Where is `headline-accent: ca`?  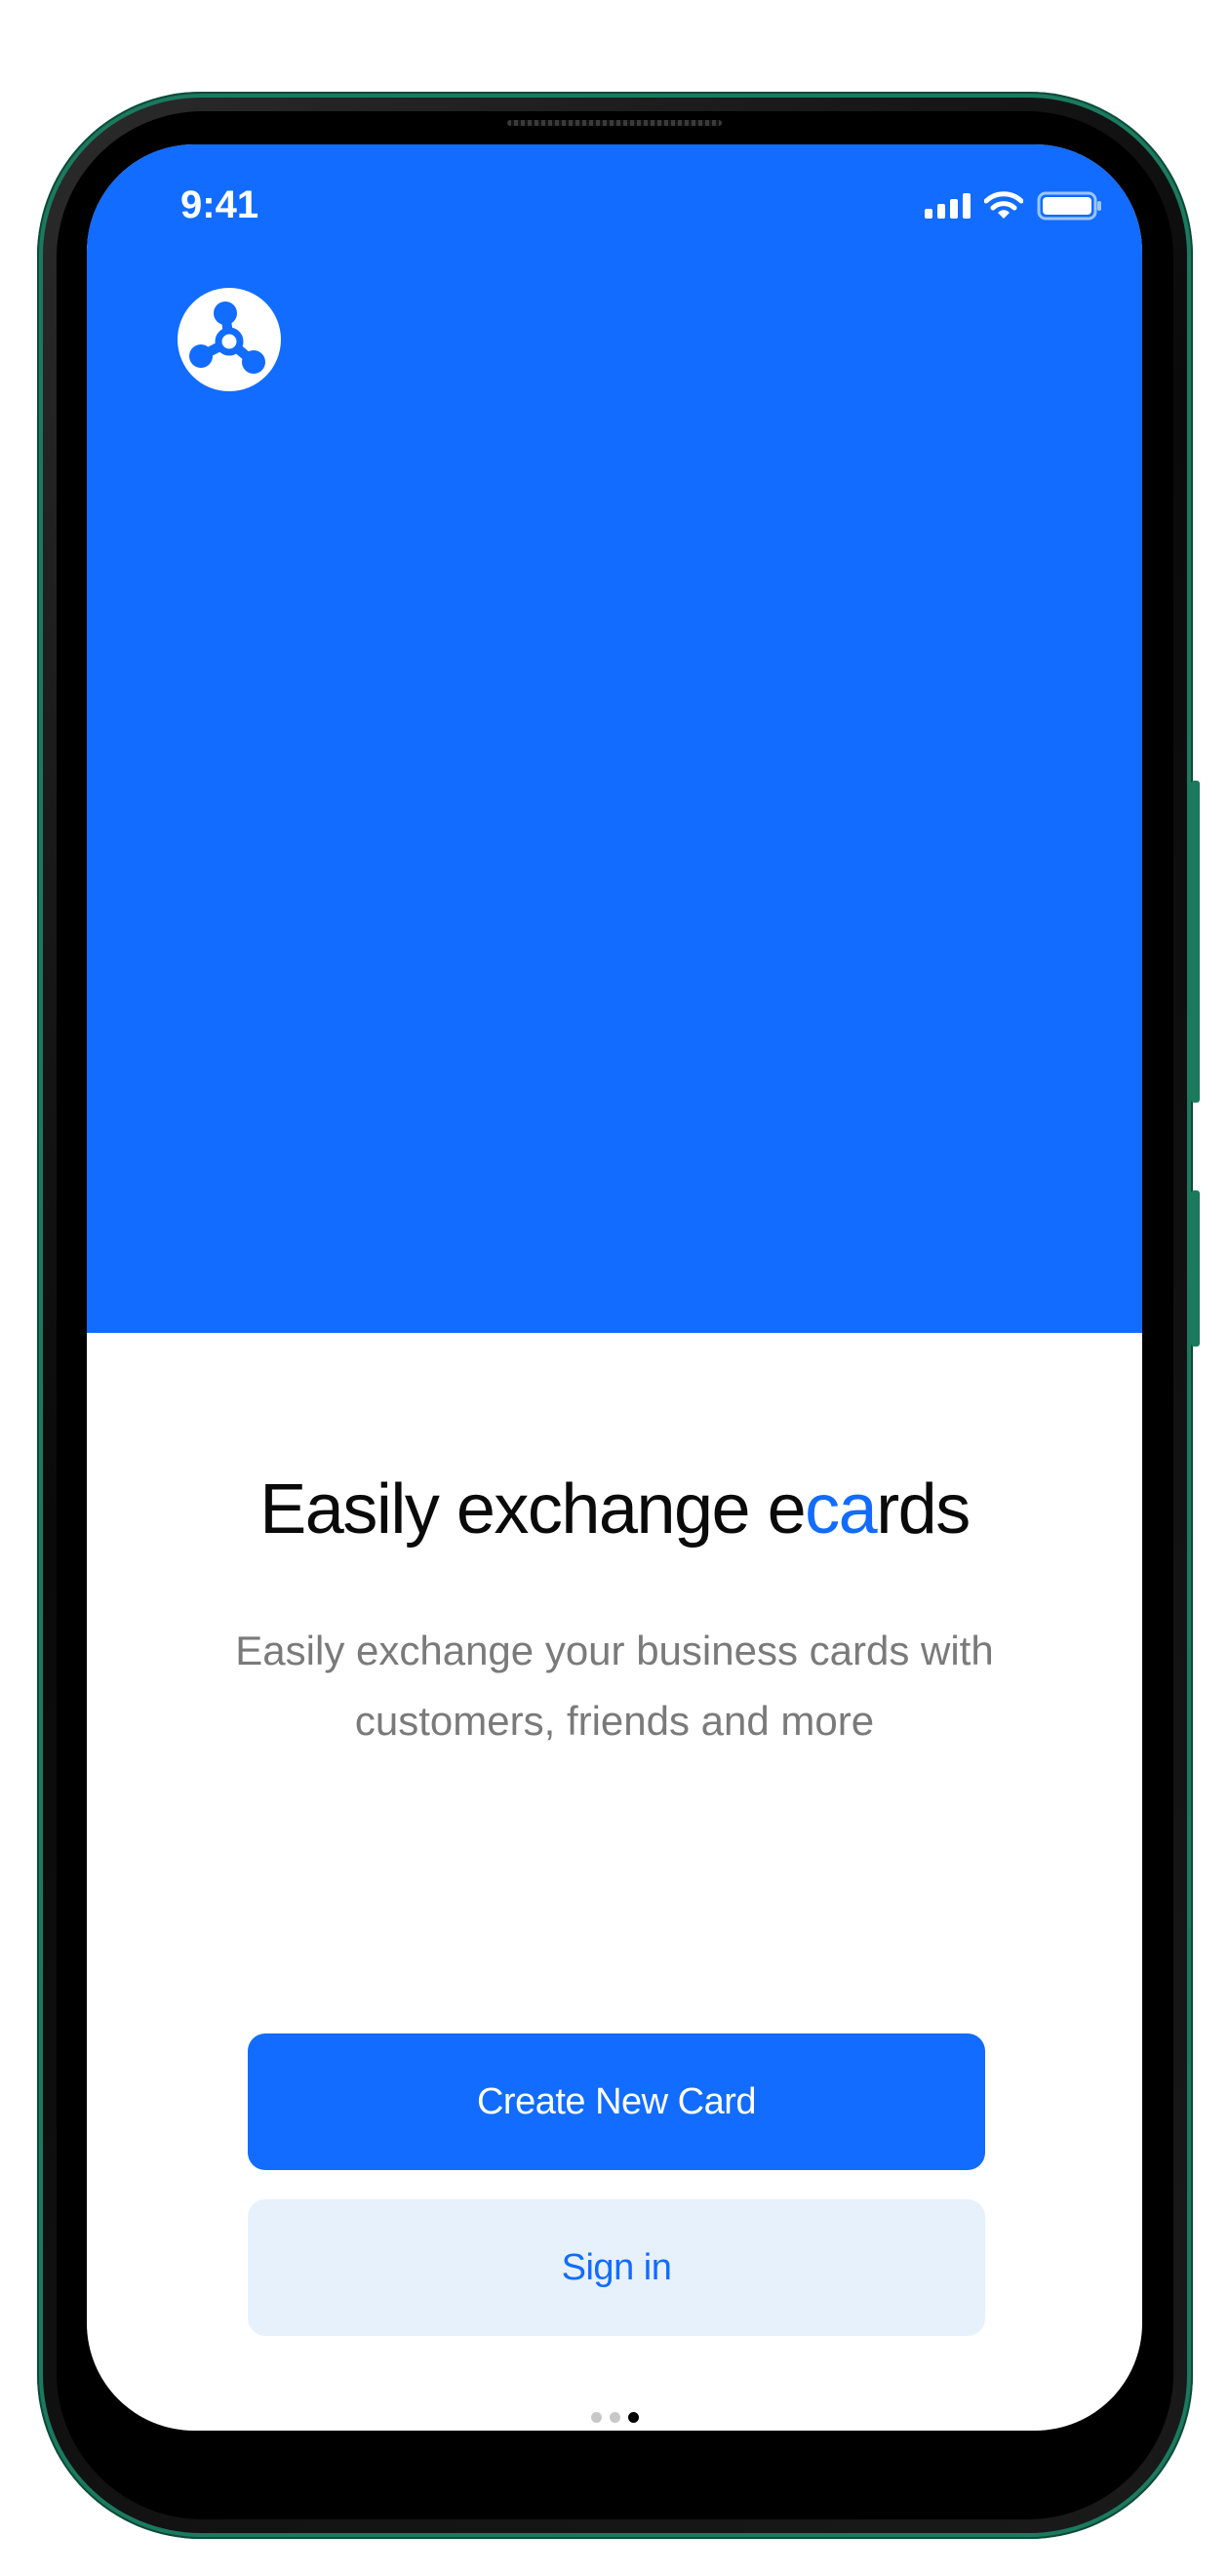 headline-accent: ca is located at coordinates (841, 1509).